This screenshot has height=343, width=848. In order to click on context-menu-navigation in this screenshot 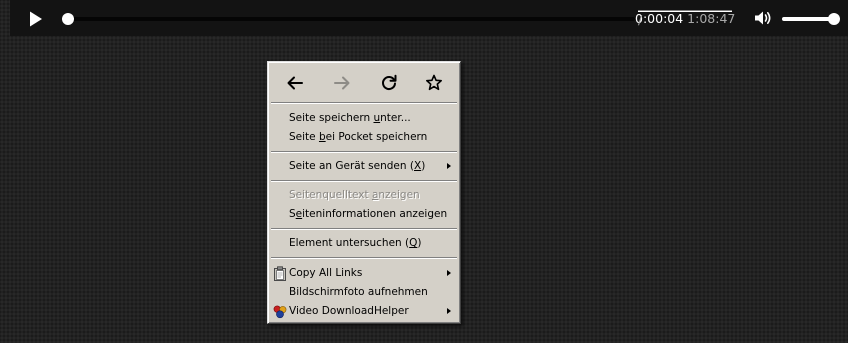, I will do `click(364, 82)`.